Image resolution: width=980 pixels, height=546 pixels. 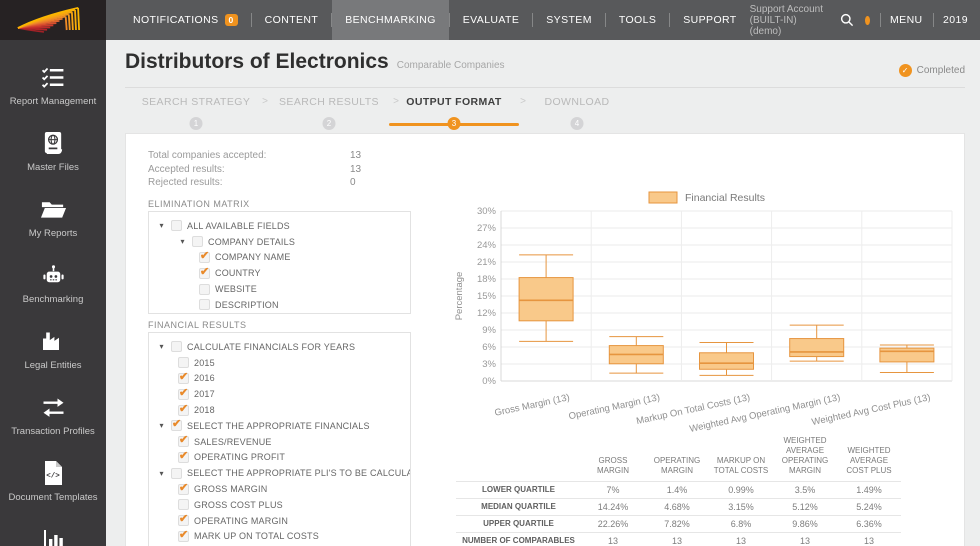 What do you see at coordinates (491, 20) in the screenshot?
I see `nav-item-evaluate: EVALUATE` at bounding box center [491, 20].